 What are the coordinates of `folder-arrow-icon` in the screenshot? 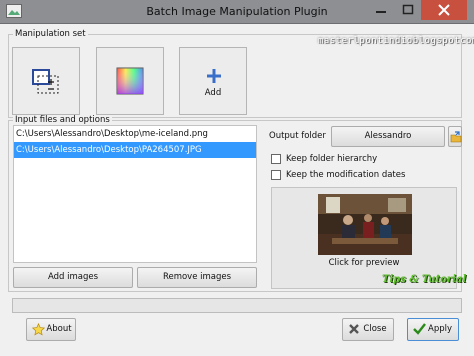 It's located at (456, 137).